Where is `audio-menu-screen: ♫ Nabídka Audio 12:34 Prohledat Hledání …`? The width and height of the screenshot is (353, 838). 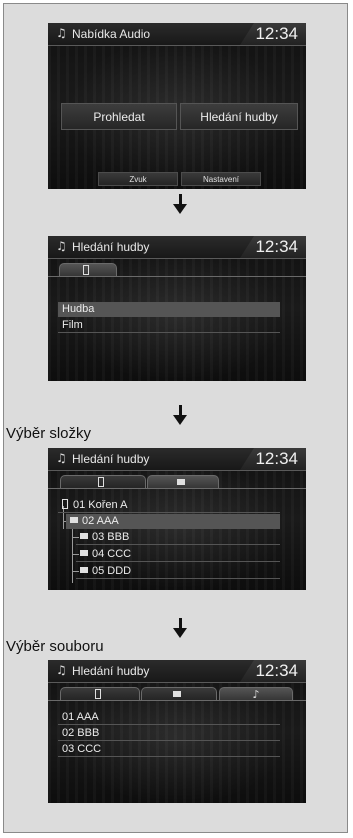 audio-menu-screen: ♫ Nabídka Audio 12:34 Prohledat Hledání … is located at coordinates (177, 106).